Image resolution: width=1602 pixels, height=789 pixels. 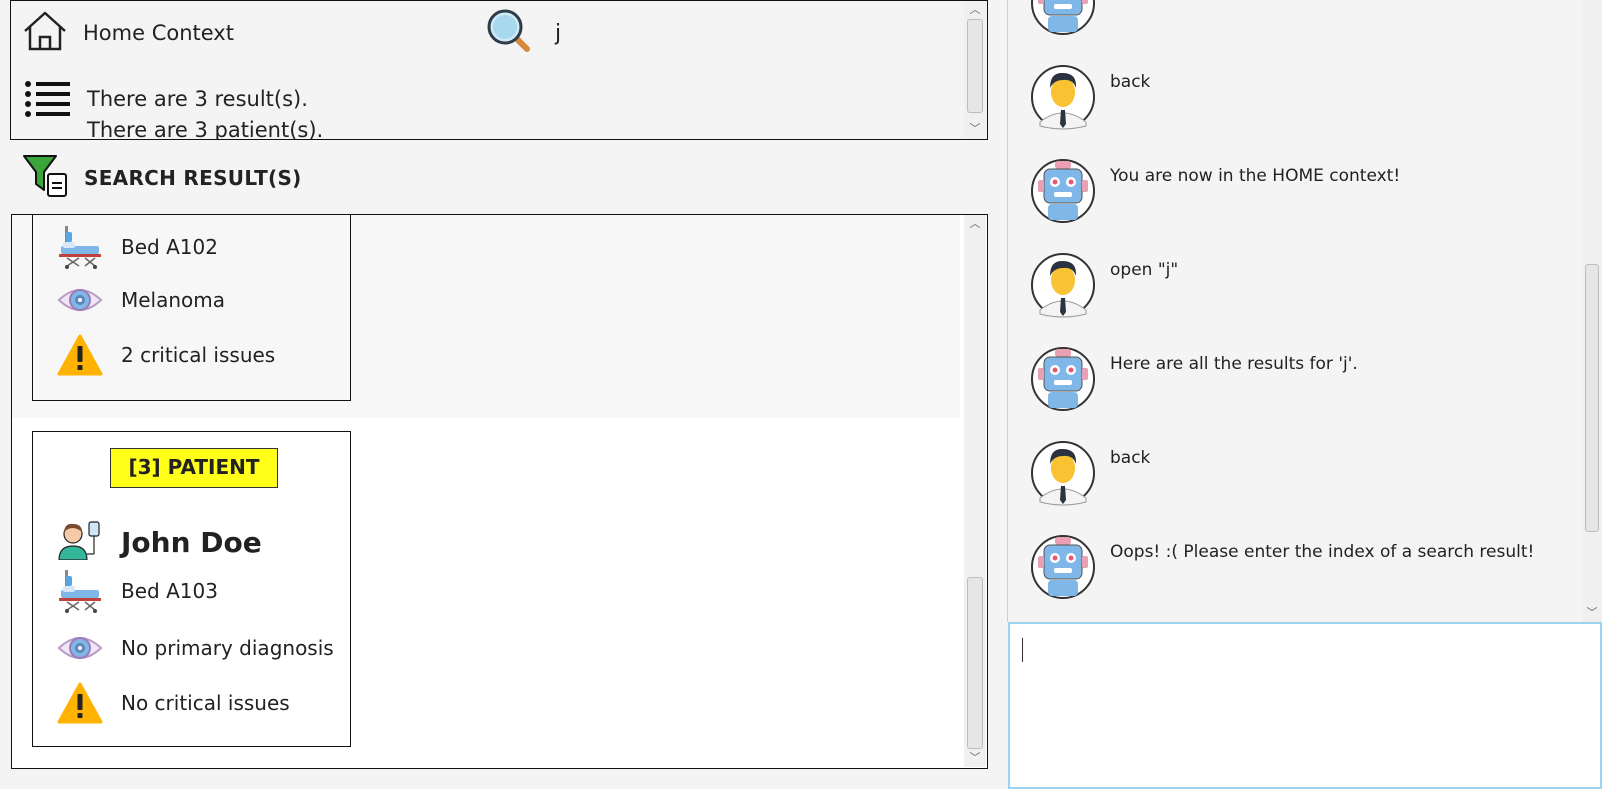 I want to click on list-icon, so click(x=48, y=101).